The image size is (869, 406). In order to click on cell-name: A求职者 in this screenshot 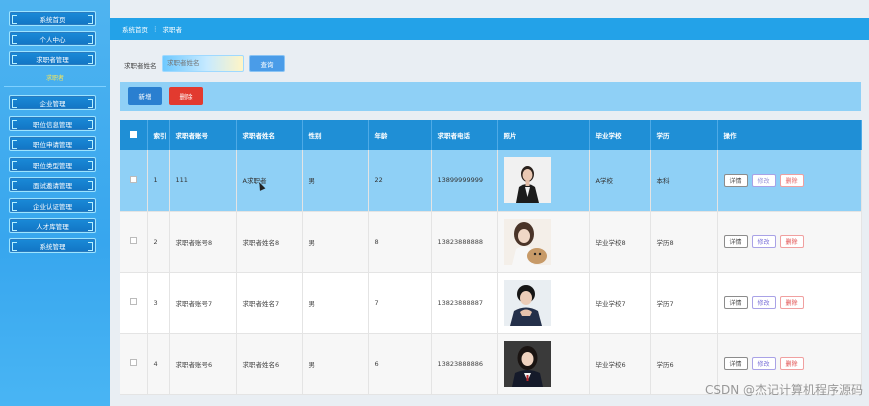, I will do `click(269, 181)`.